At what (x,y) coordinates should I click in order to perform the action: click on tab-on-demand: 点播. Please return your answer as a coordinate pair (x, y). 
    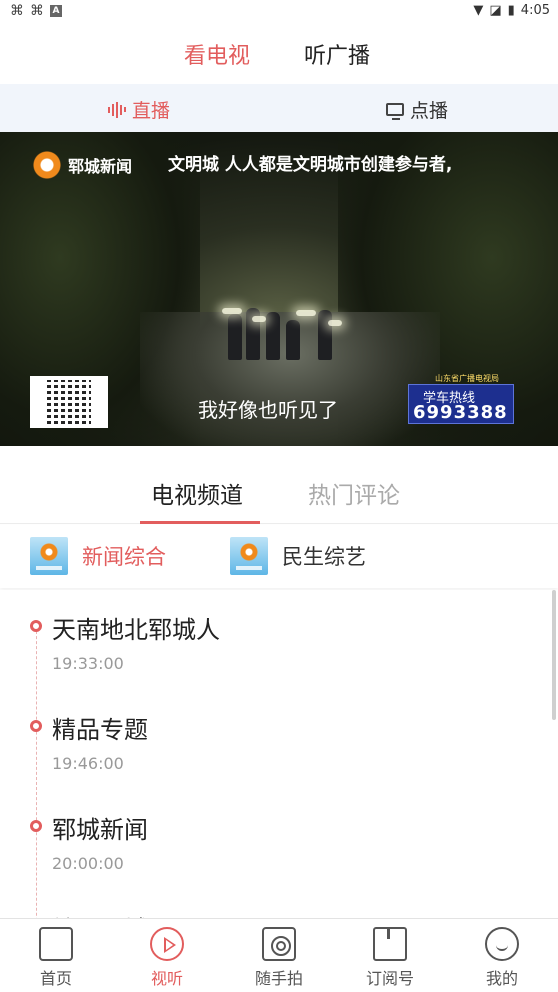
    Looking at the image, I should click on (417, 109).